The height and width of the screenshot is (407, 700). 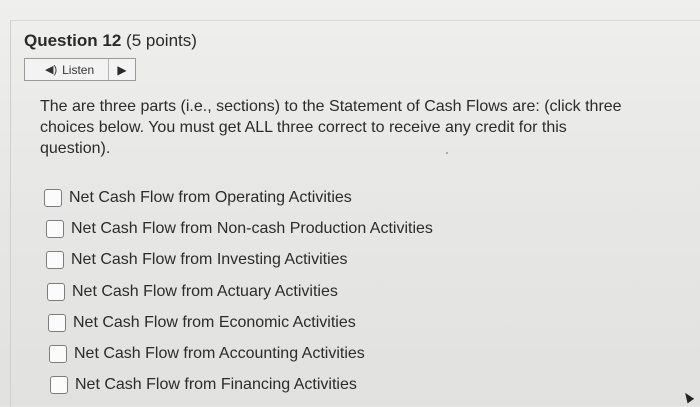 What do you see at coordinates (216, 385) in the screenshot?
I see `choice-label: Net Cash Flow from Financing Activities` at bounding box center [216, 385].